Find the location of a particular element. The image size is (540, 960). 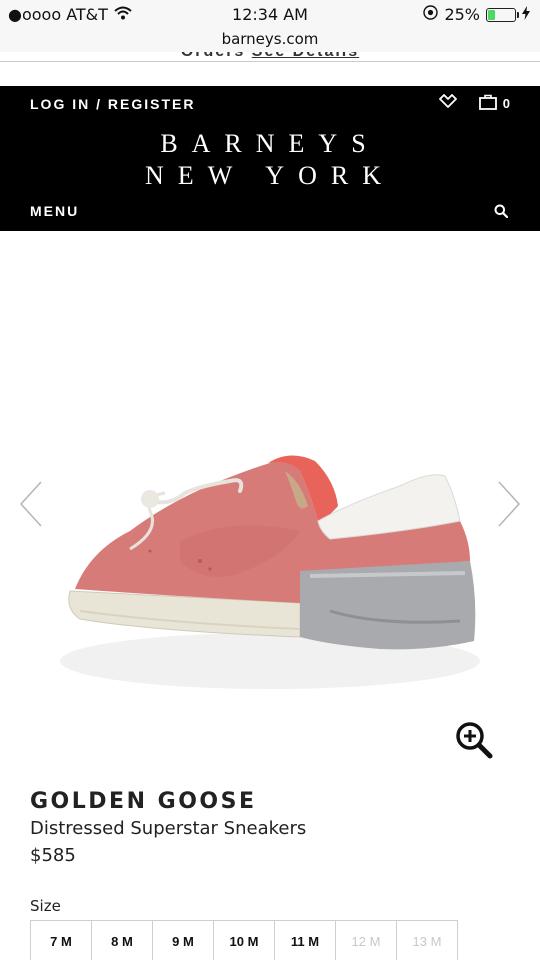

bag-button: 0 is located at coordinates (494, 103).